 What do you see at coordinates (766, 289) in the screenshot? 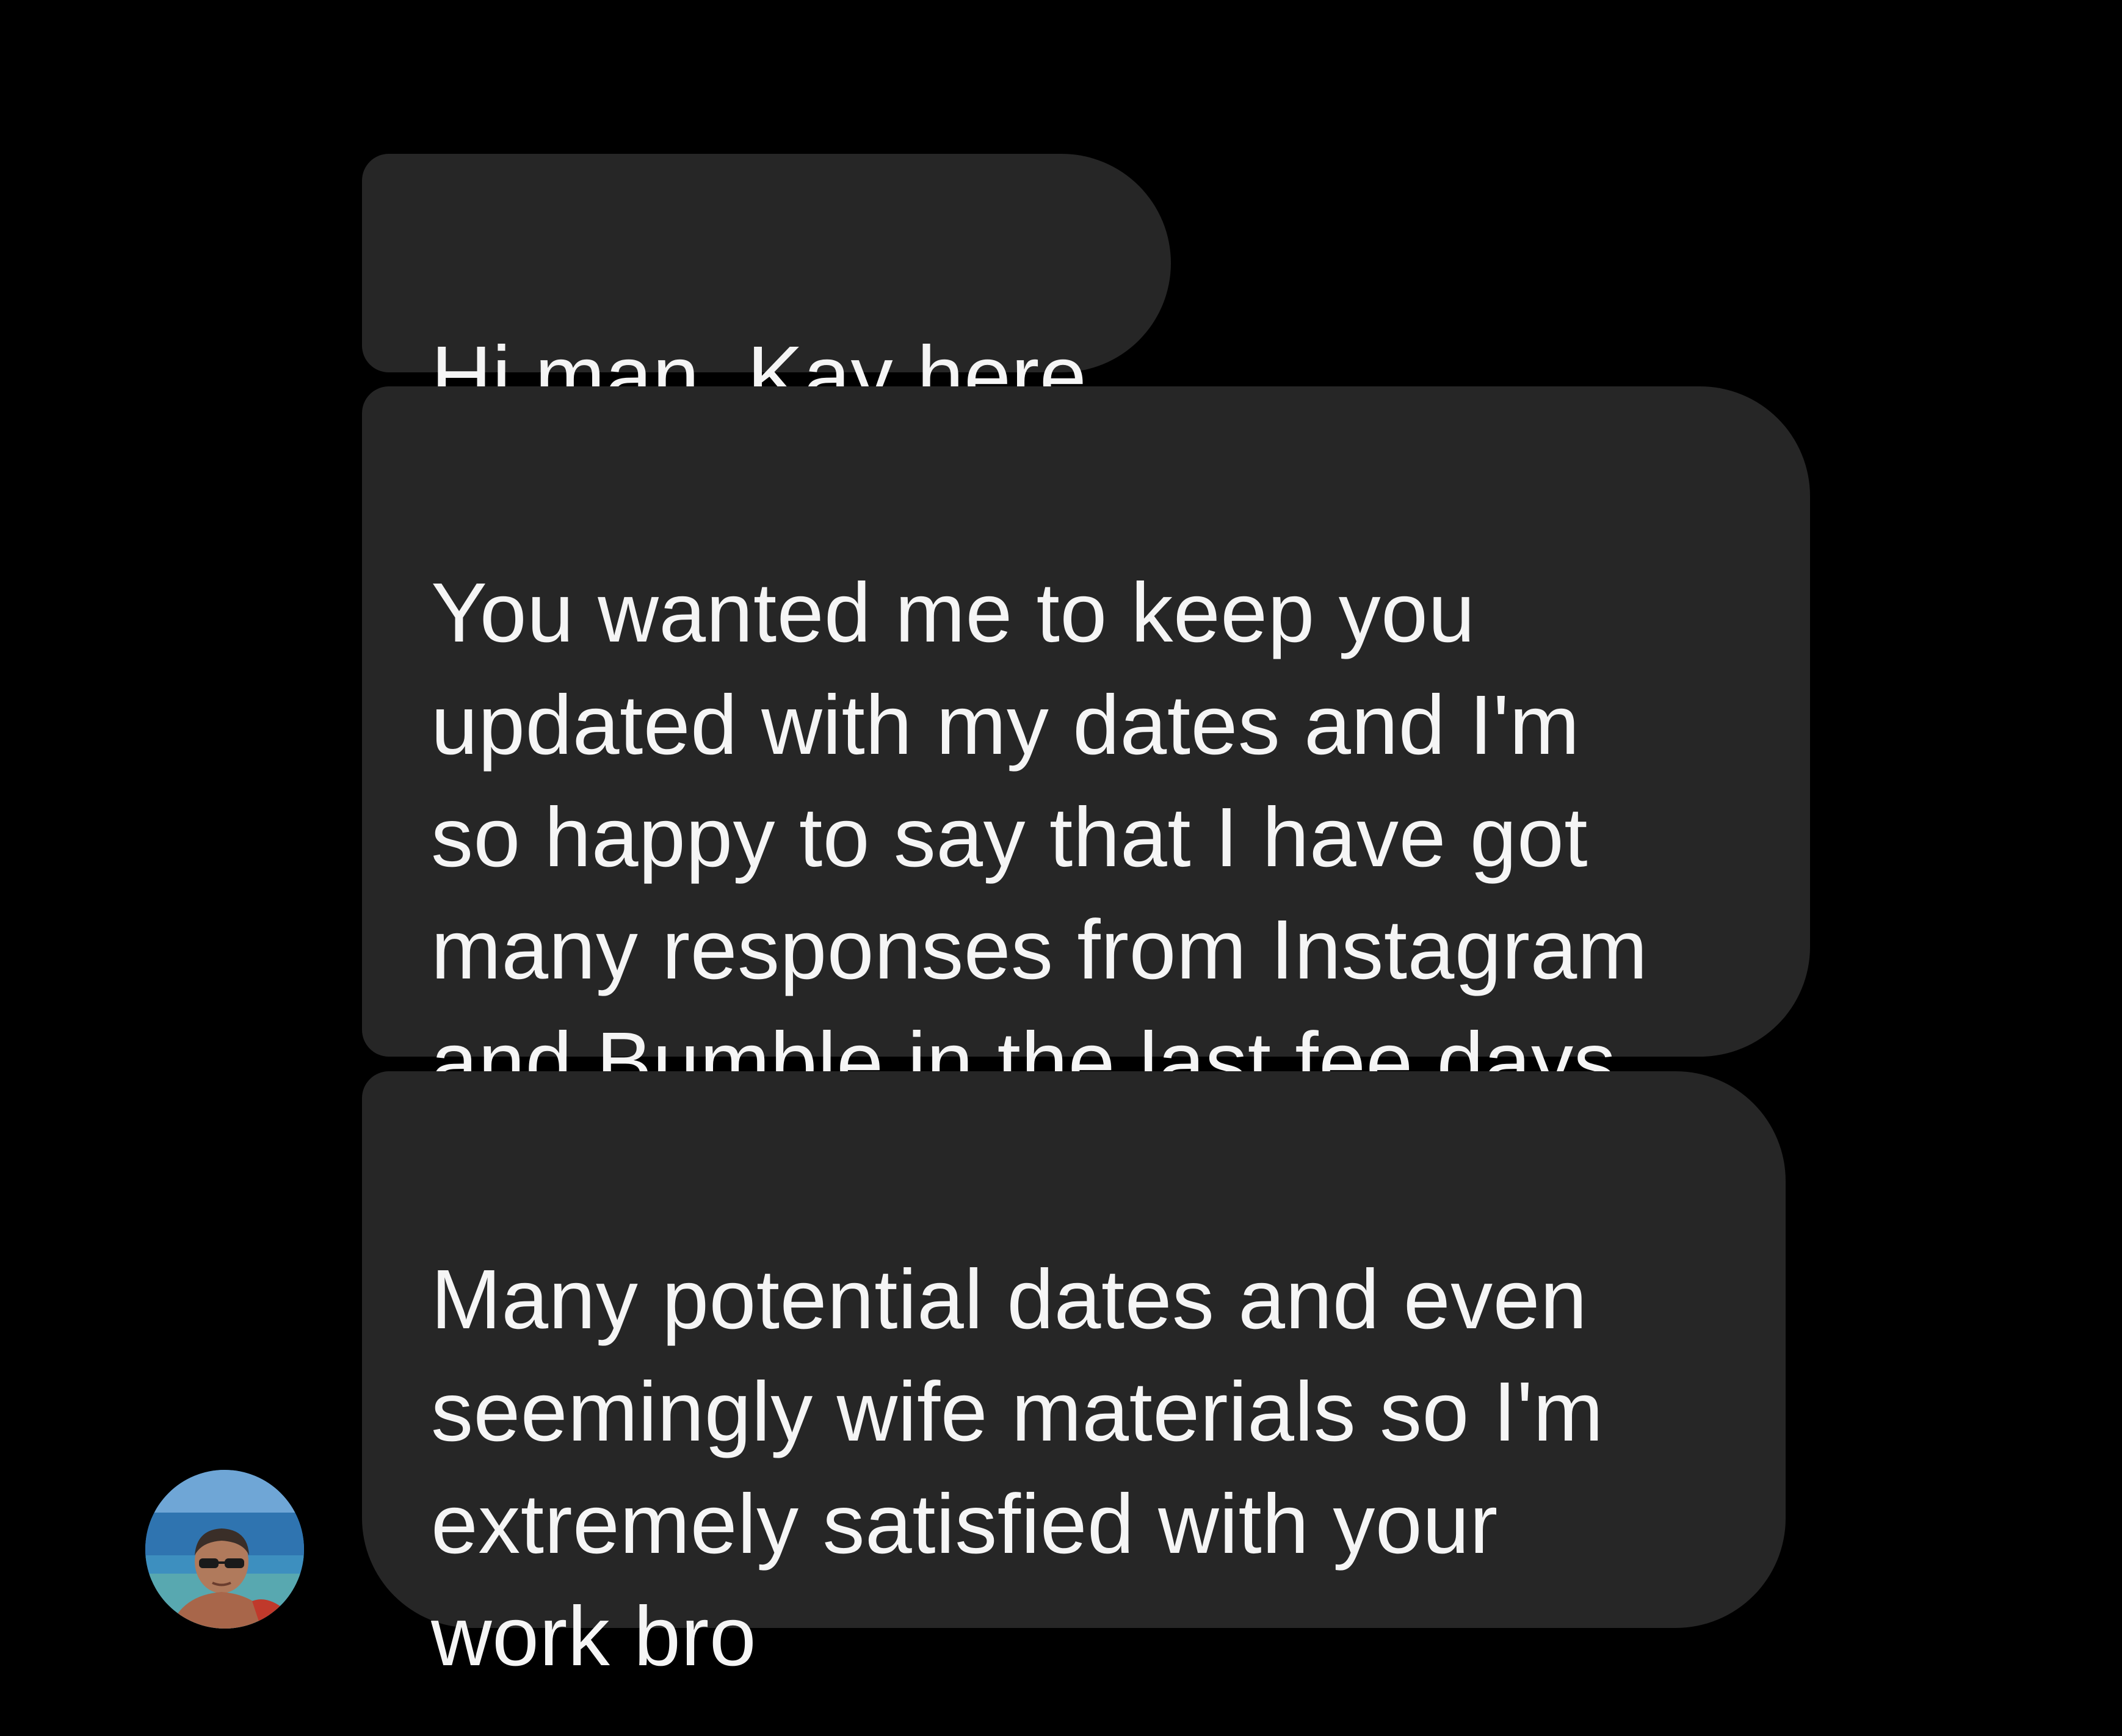
I see `message-bubble: Hi man, Kay here` at bounding box center [766, 289].